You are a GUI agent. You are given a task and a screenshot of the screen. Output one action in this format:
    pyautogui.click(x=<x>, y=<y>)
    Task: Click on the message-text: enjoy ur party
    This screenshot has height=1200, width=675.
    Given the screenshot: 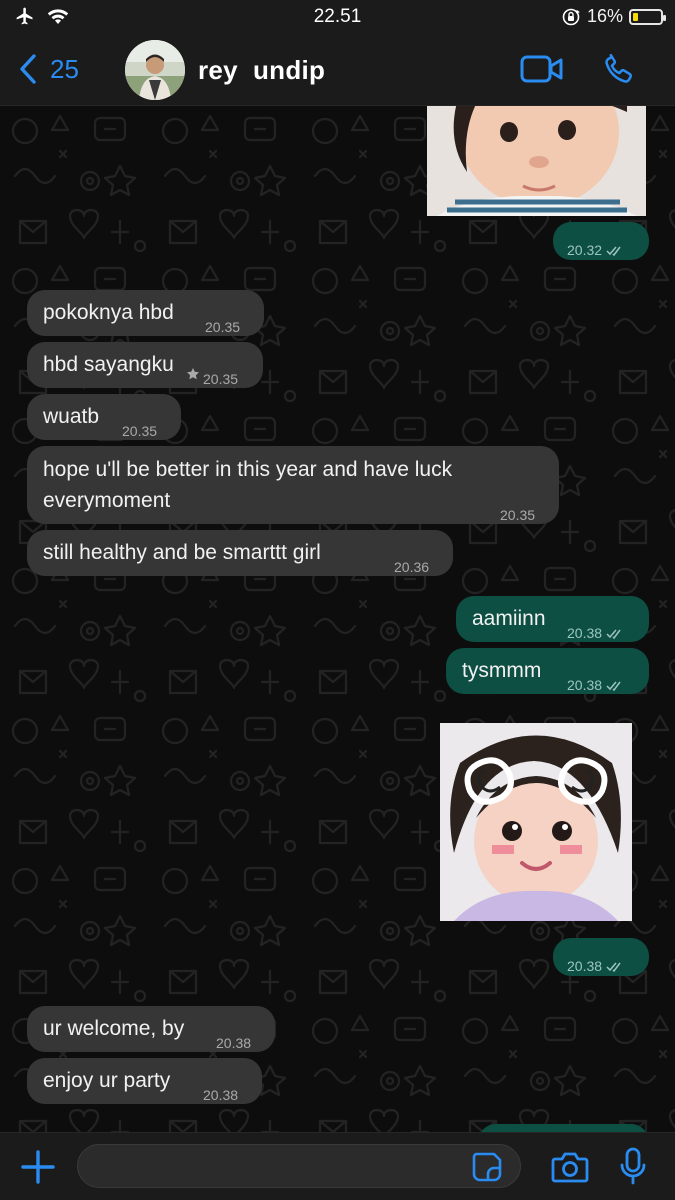 What is the action you would take?
    pyautogui.click(x=107, y=1080)
    